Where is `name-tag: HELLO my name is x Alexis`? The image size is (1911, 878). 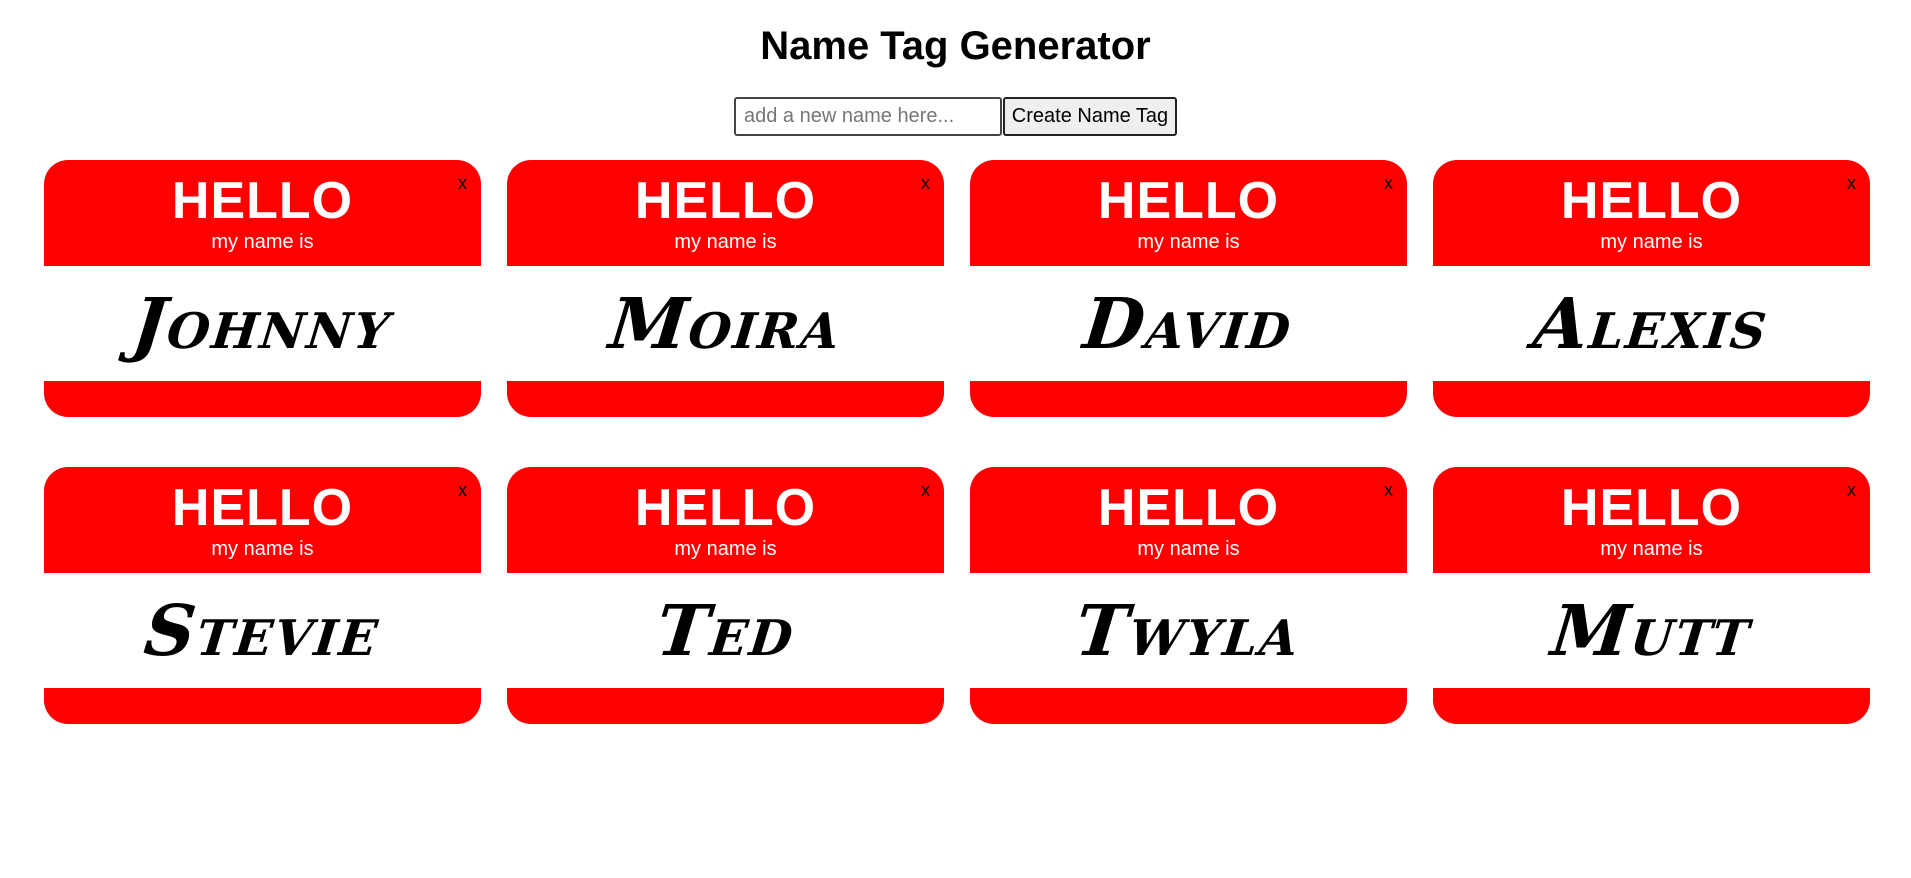
name-tag: HELLO my name is x Alexis is located at coordinates (1651, 288).